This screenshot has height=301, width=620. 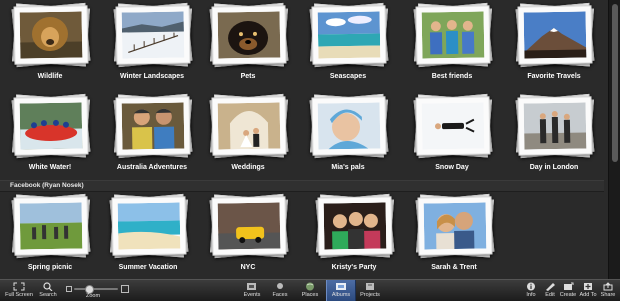 I want to click on places-label: Places, so click(x=310, y=295).